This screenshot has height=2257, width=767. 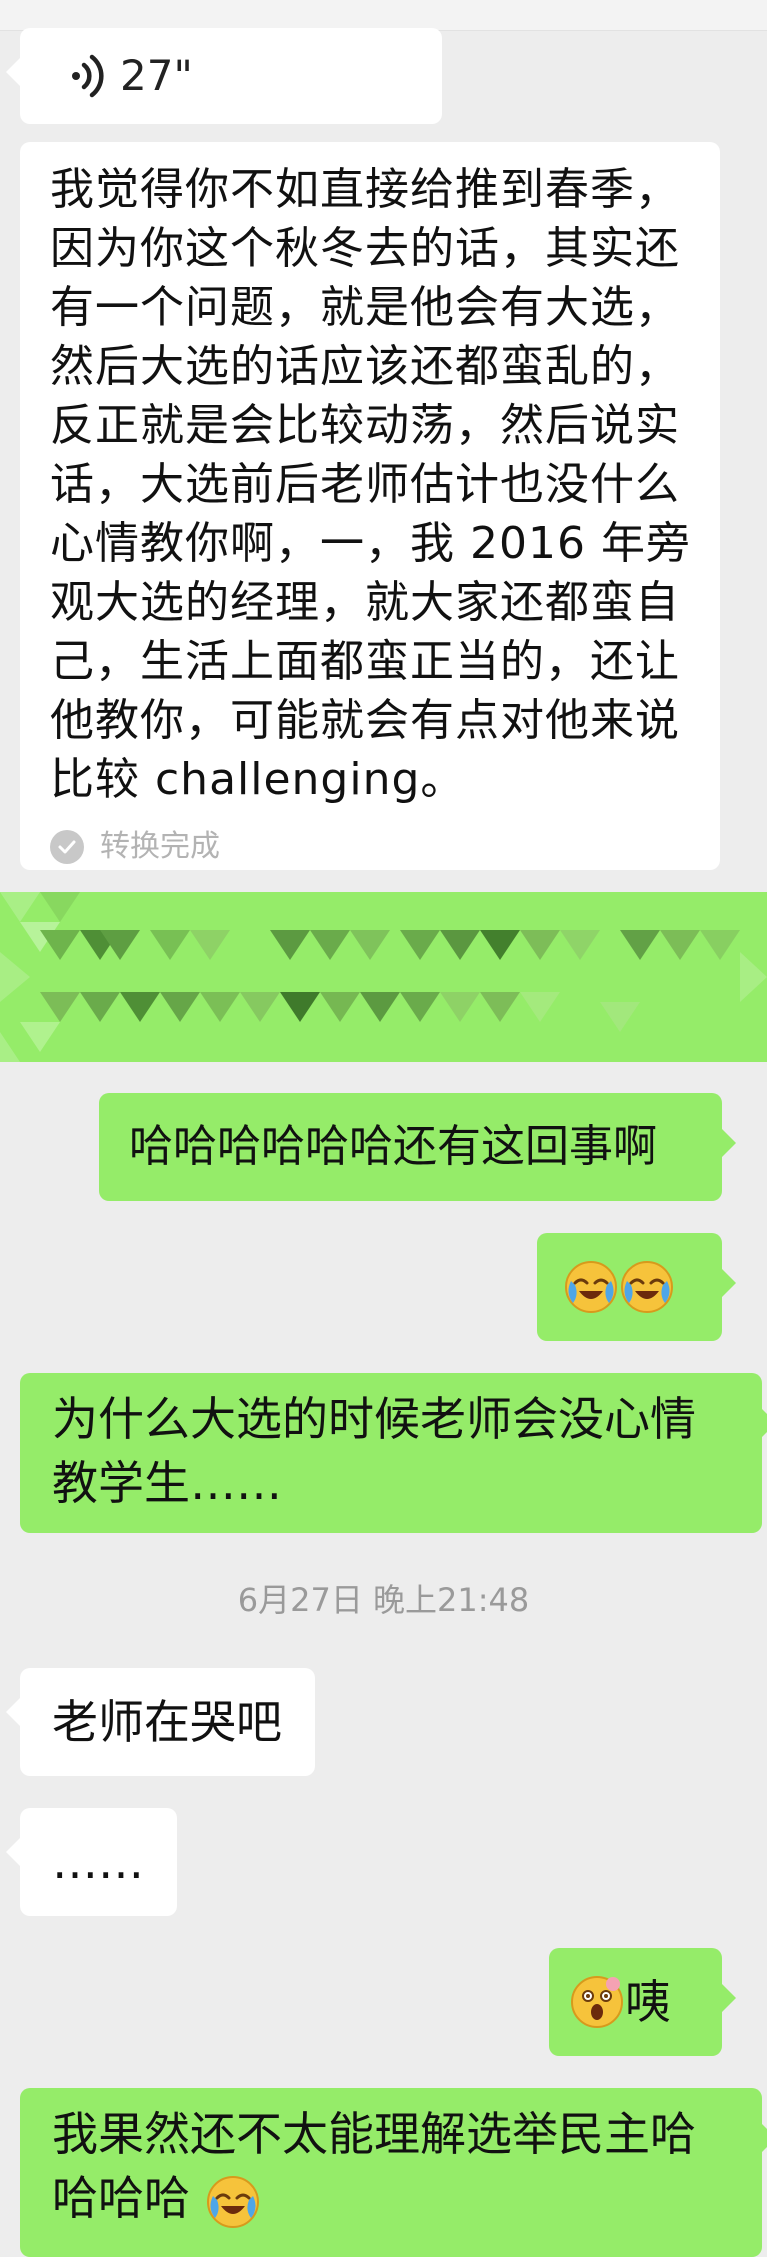 I want to click on outgoing-message: 咦, so click(x=642, y=2002).